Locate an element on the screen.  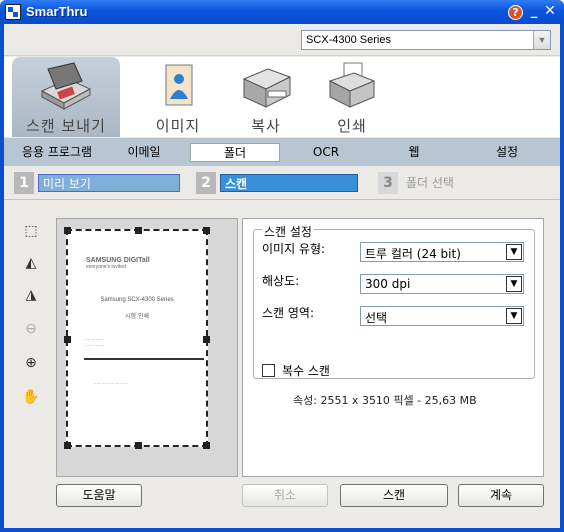
step-label: 폴더 선택 is located at coordinates (430, 183).